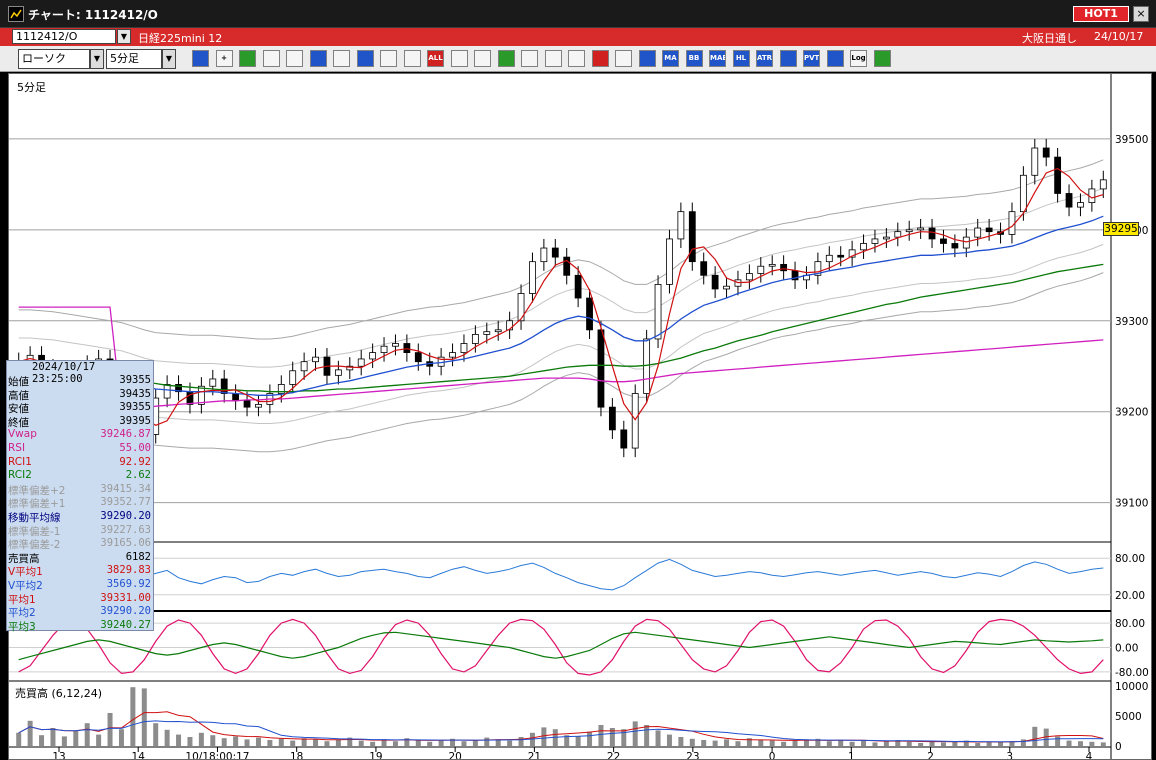 The image size is (1156, 760). Describe the element at coordinates (613, 755) in the screenshot. I see `x-tick-label: 22` at that location.